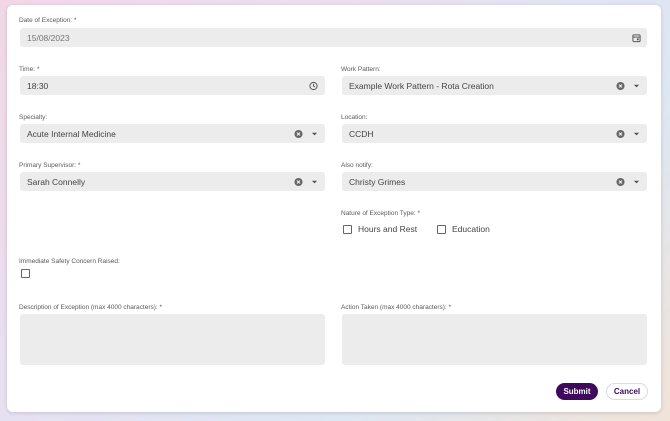 This screenshot has height=421, width=670. I want to click on hours-and-rest-label: Hours and Rest, so click(388, 229).